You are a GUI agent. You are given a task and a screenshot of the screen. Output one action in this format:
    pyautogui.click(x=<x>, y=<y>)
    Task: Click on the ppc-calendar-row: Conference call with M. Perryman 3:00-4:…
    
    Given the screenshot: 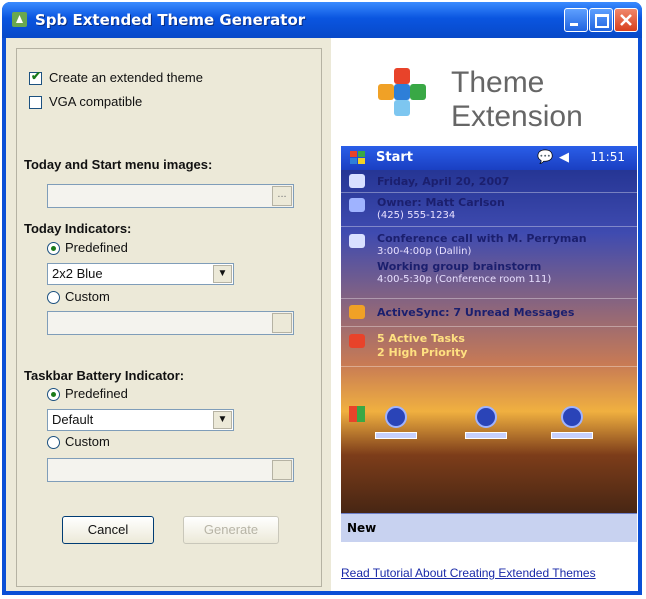 What is the action you would take?
    pyautogui.click(x=489, y=262)
    